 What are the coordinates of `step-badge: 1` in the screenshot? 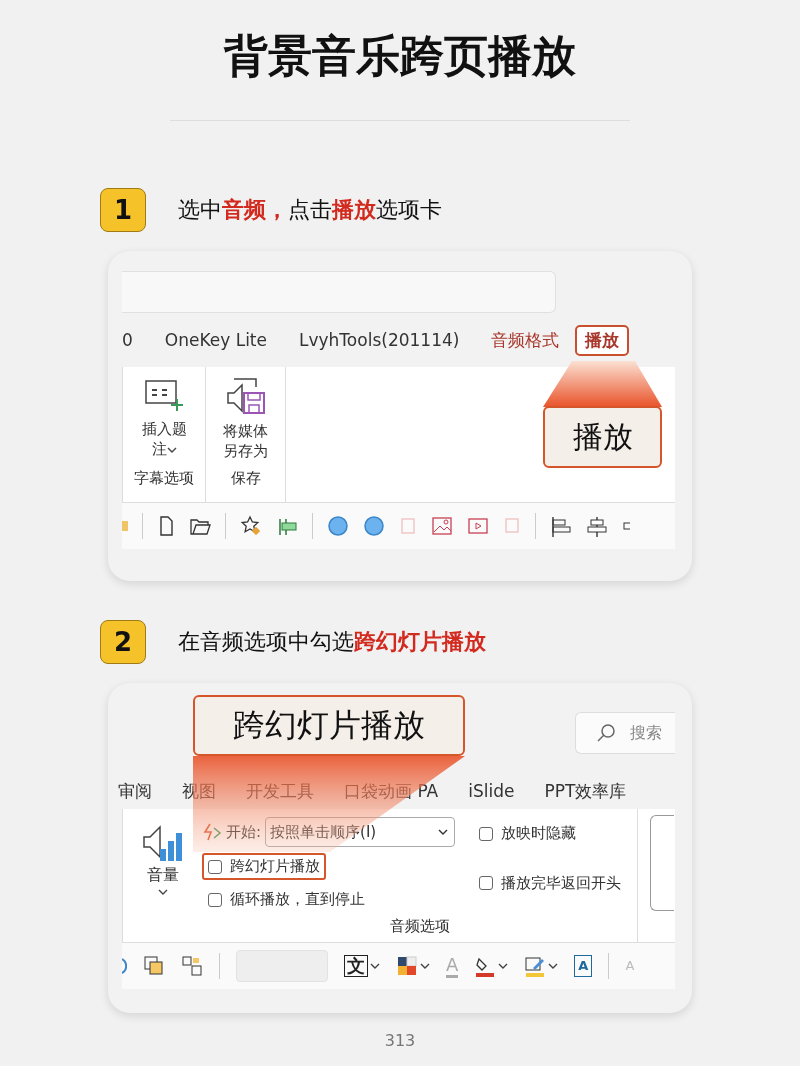 It's located at (123, 210).